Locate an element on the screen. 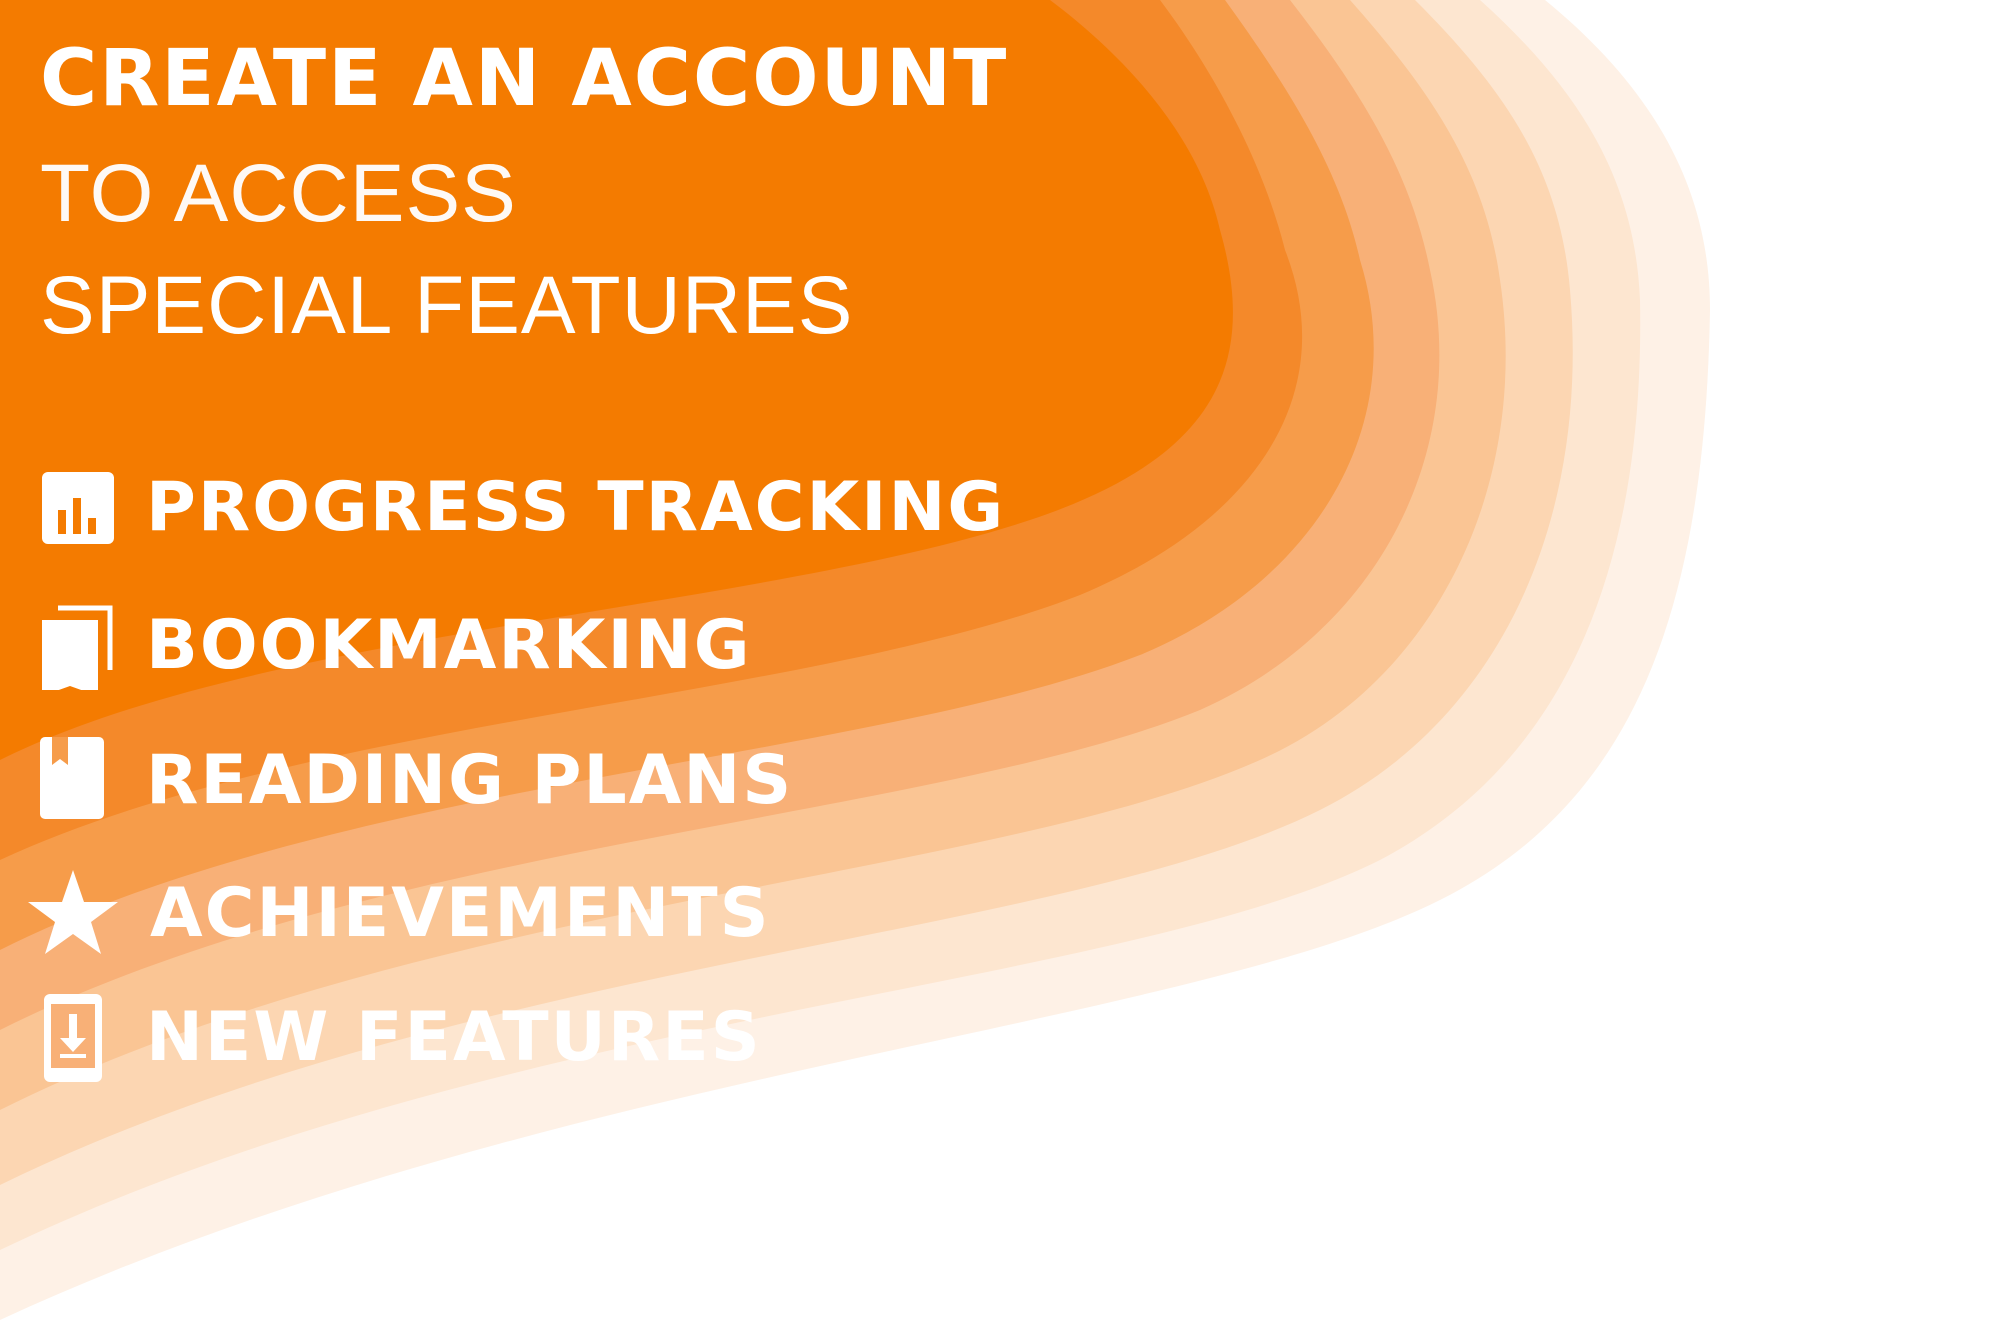  headline-special-features: SPECIAL FEATURES is located at coordinates (447, 305).